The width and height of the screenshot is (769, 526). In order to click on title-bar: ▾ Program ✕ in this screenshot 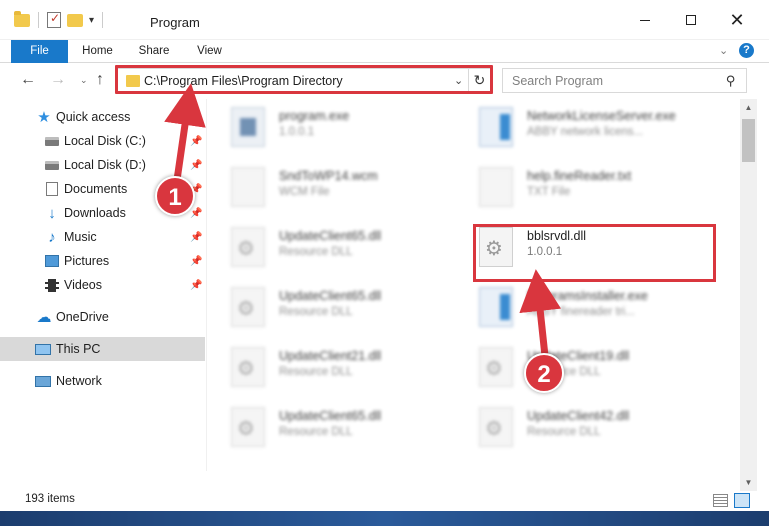, I will do `click(384, 20)`.